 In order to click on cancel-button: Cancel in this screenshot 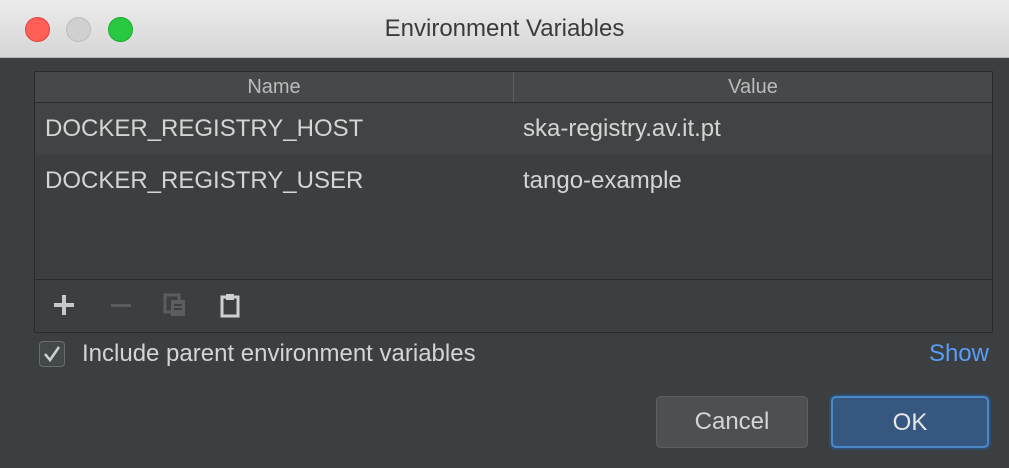, I will do `click(732, 422)`.